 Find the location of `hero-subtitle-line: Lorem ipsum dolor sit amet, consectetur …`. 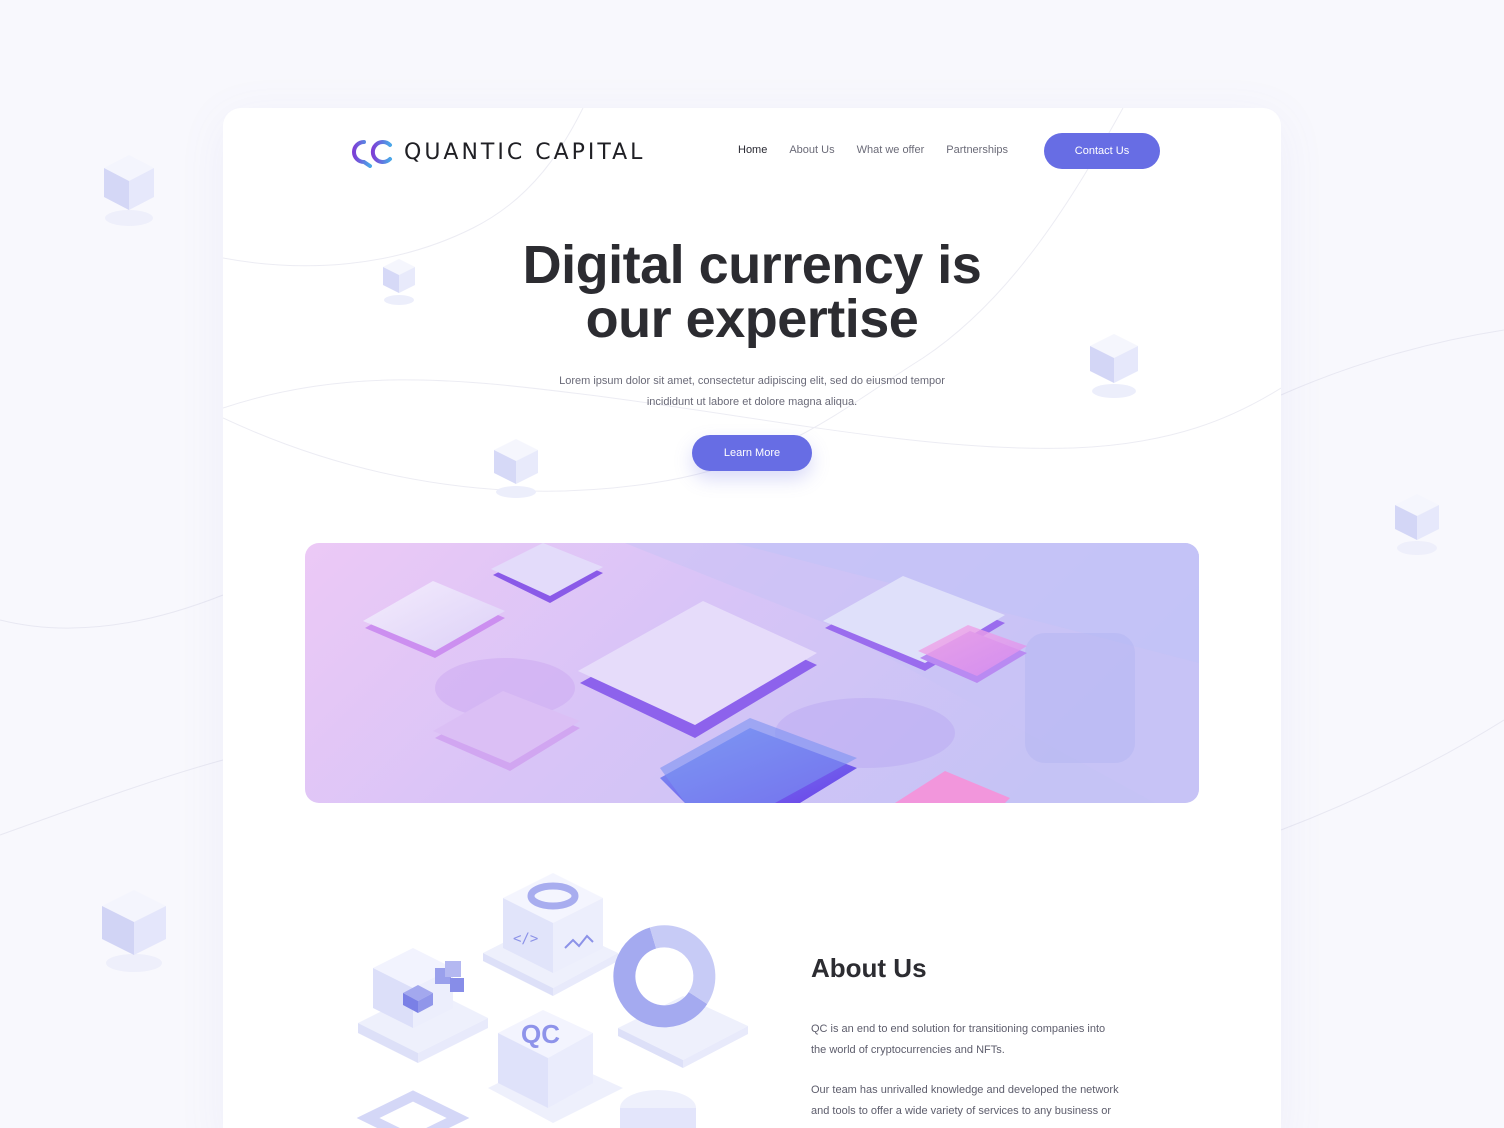

hero-subtitle-line: Lorem ipsum dolor sit amet, consectetur … is located at coordinates (752, 381).